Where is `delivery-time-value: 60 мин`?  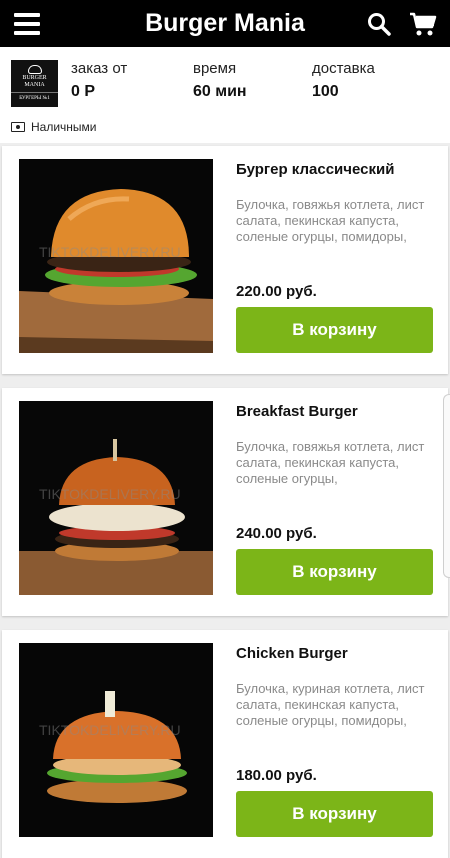
delivery-time-value: 60 мин is located at coordinates (220, 91).